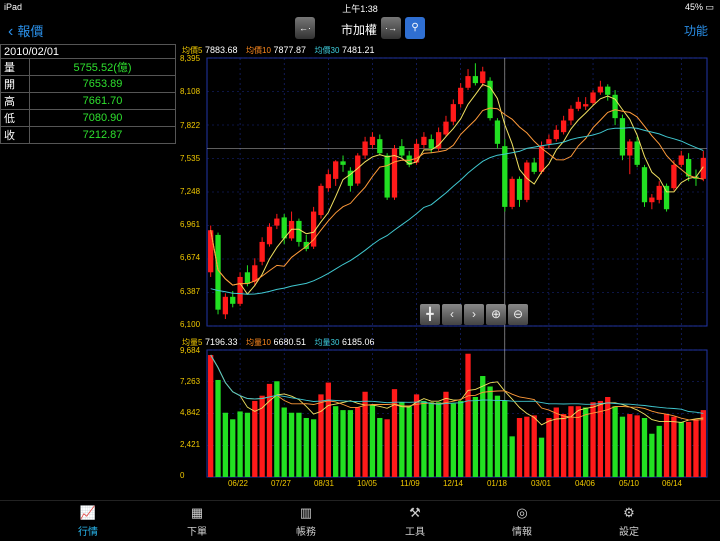 Image resolution: width=720 pixels, height=541 pixels. I want to click on battery-indicator: 45% ▭, so click(699, 7).